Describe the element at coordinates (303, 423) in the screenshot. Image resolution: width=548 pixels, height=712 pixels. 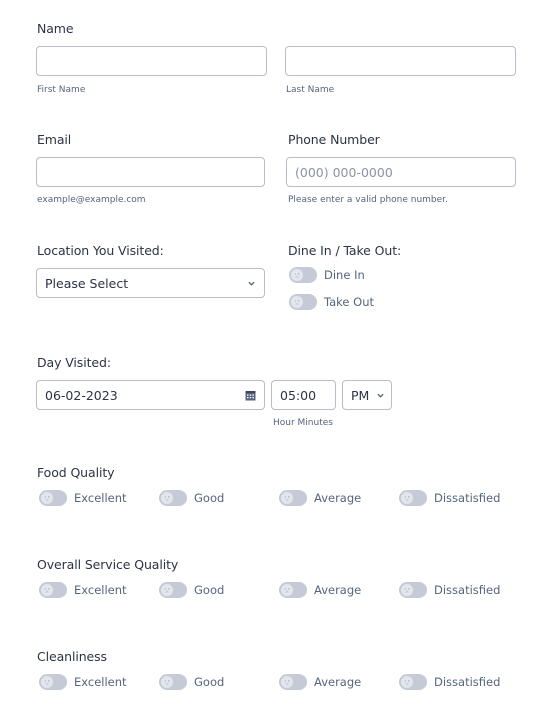
I see `time-sublabel: Hour Minutes` at that location.